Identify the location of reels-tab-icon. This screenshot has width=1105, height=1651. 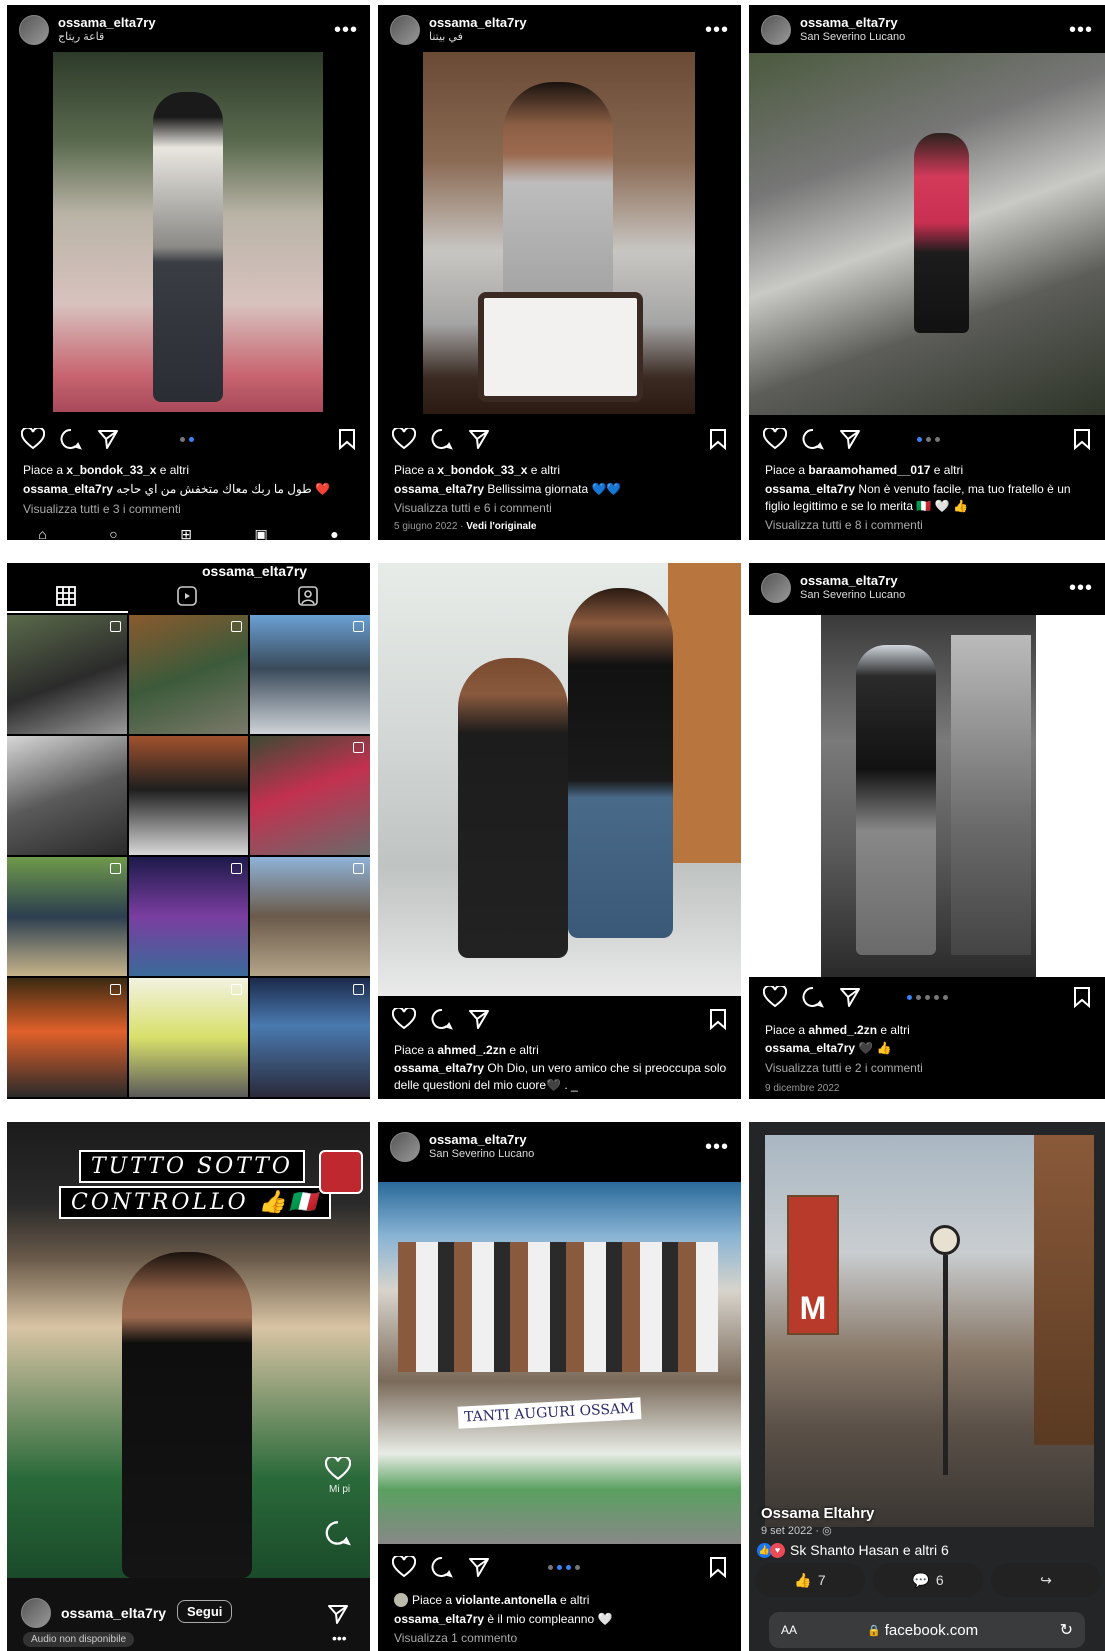
(187, 596).